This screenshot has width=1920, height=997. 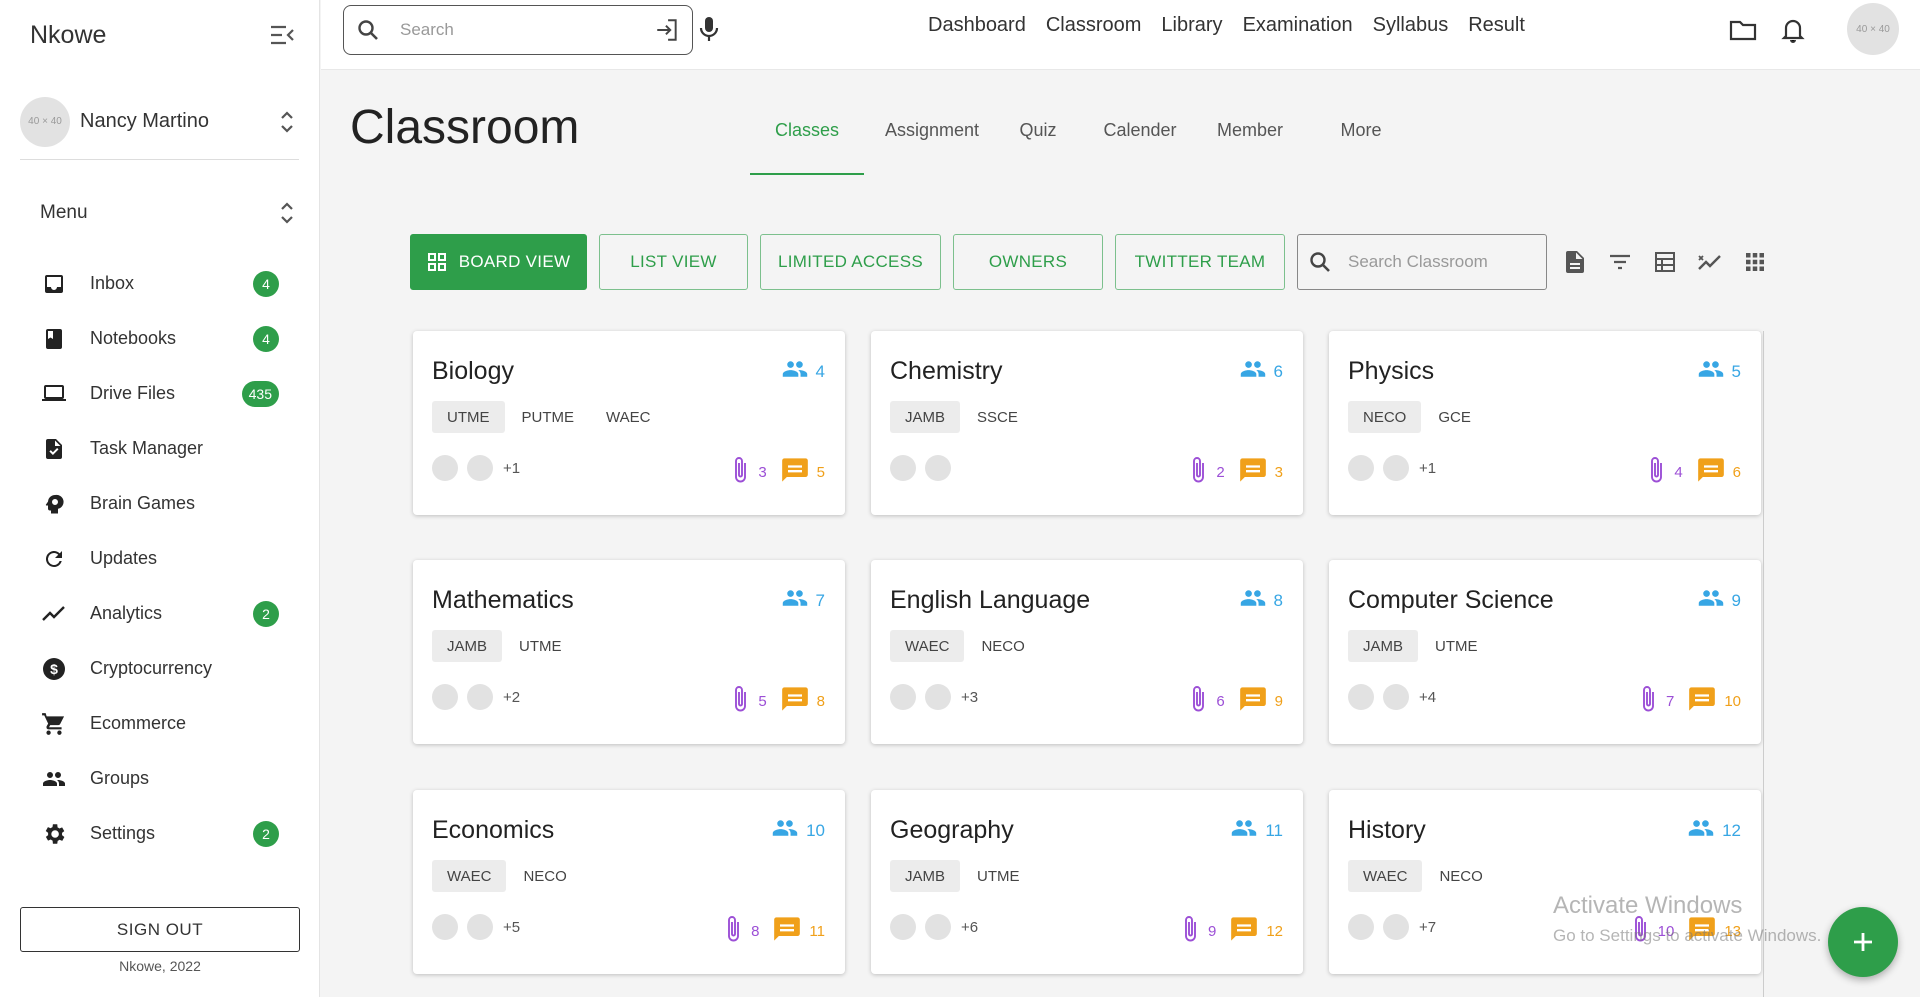 What do you see at coordinates (1545, 882) in the screenshot?
I see `class-card: History 12 WAEC NECO +7 10 13` at bounding box center [1545, 882].